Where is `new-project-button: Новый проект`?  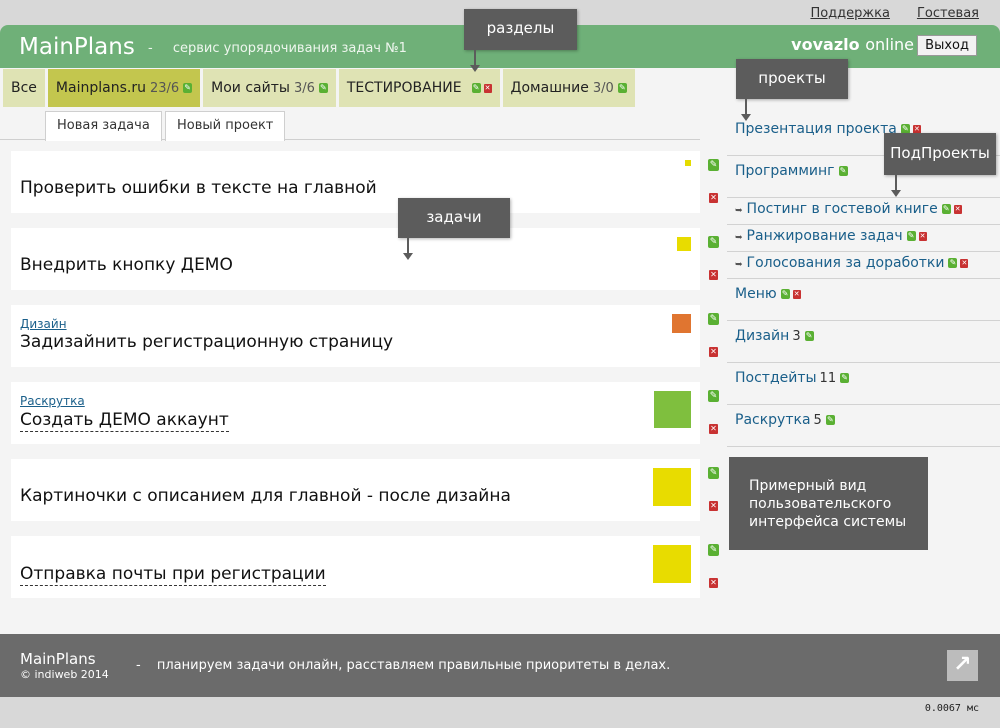
new-project-button: Новый проект is located at coordinates (225, 126).